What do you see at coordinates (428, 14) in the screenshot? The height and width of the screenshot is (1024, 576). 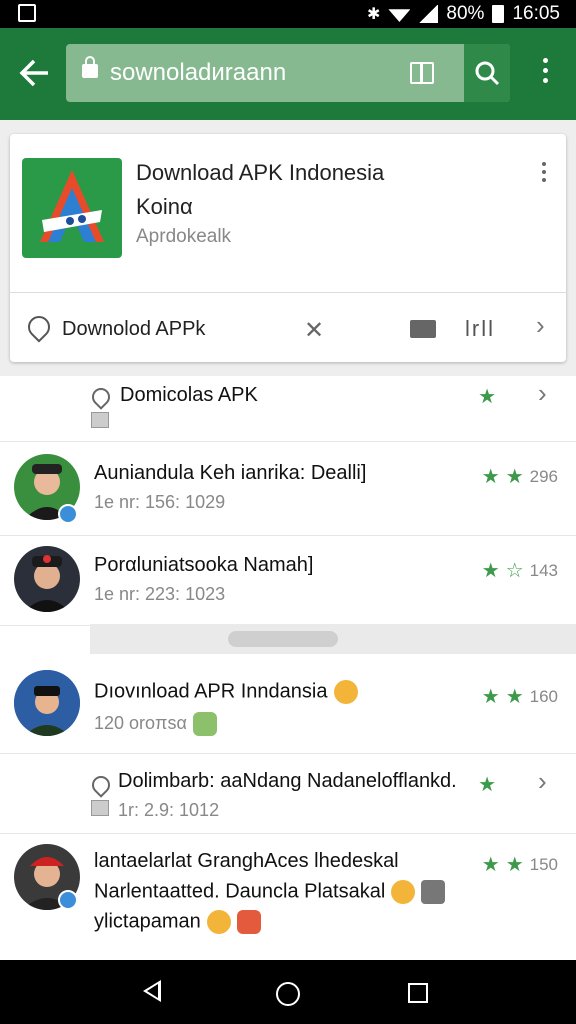 I see `signal-icon` at bounding box center [428, 14].